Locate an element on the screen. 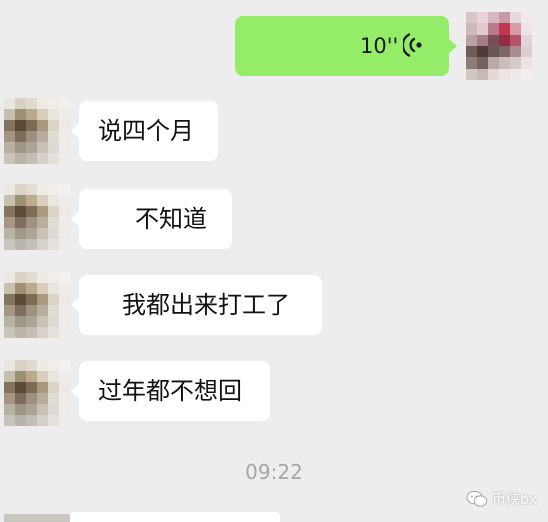  message-bubble: 说四个月 is located at coordinates (144, 131).